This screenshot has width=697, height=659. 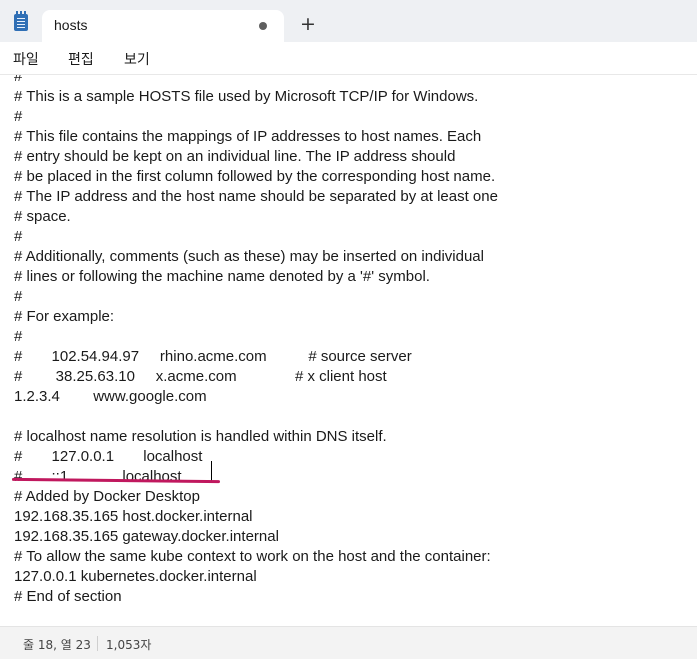 What do you see at coordinates (256, 457) in the screenshot?
I see `editor-line: # 127.0.0.1 localhost` at bounding box center [256, 457].